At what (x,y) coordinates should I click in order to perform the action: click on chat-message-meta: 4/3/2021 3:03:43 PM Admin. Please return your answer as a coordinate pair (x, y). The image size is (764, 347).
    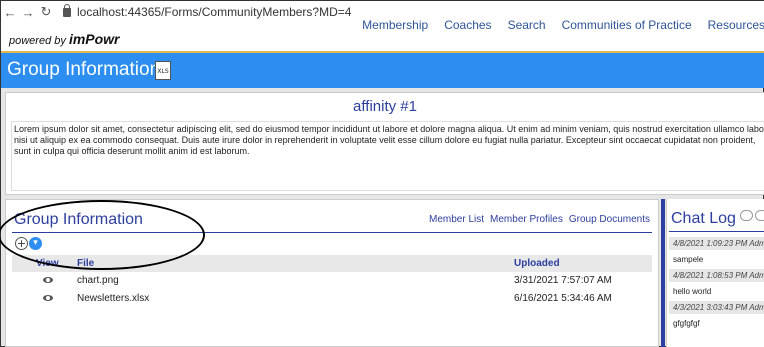
    Looking at the image, I should click on (716, 307).